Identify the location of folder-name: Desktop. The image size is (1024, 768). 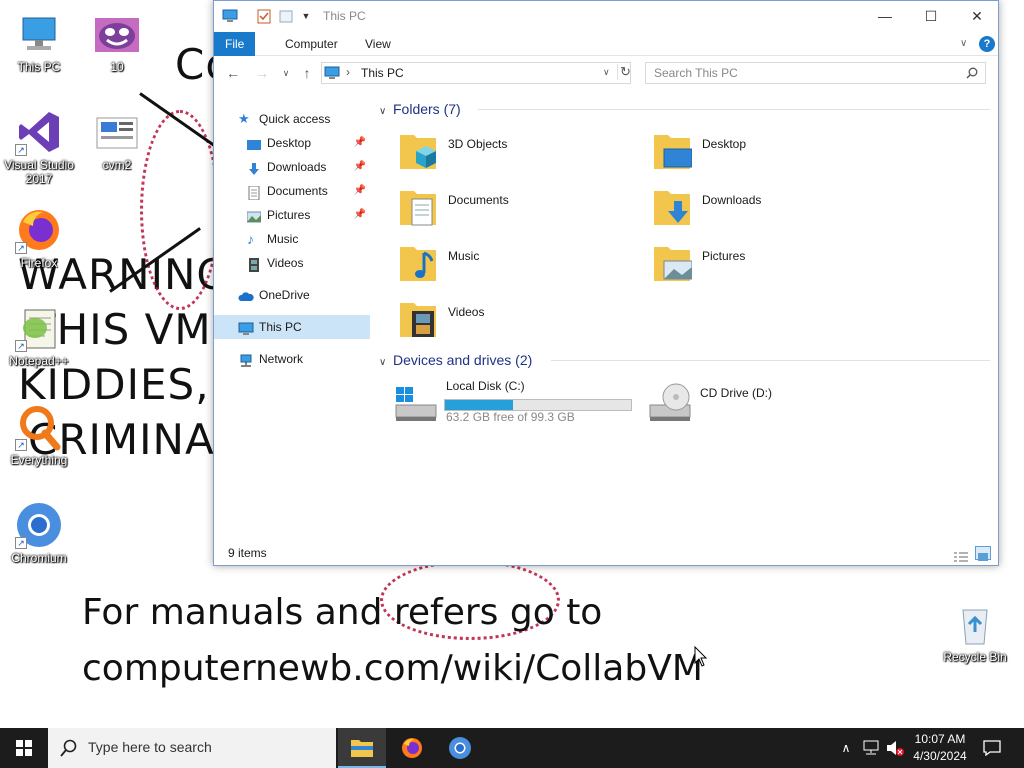
(724, 144).